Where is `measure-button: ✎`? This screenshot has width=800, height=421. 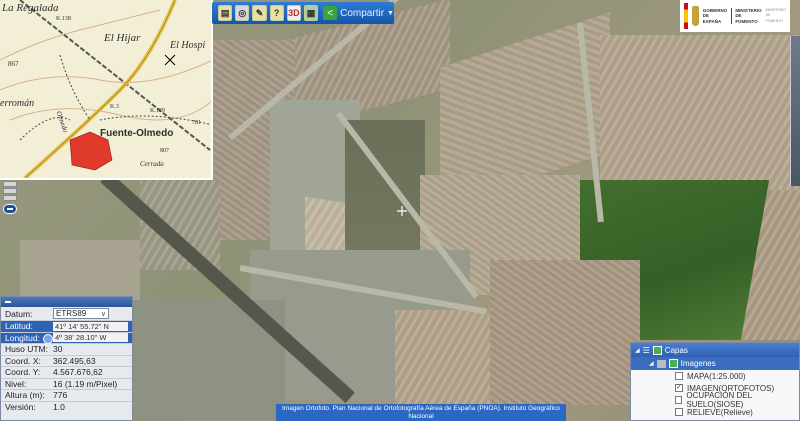 measure-button: ✎ is located at coordinates (259, 13).